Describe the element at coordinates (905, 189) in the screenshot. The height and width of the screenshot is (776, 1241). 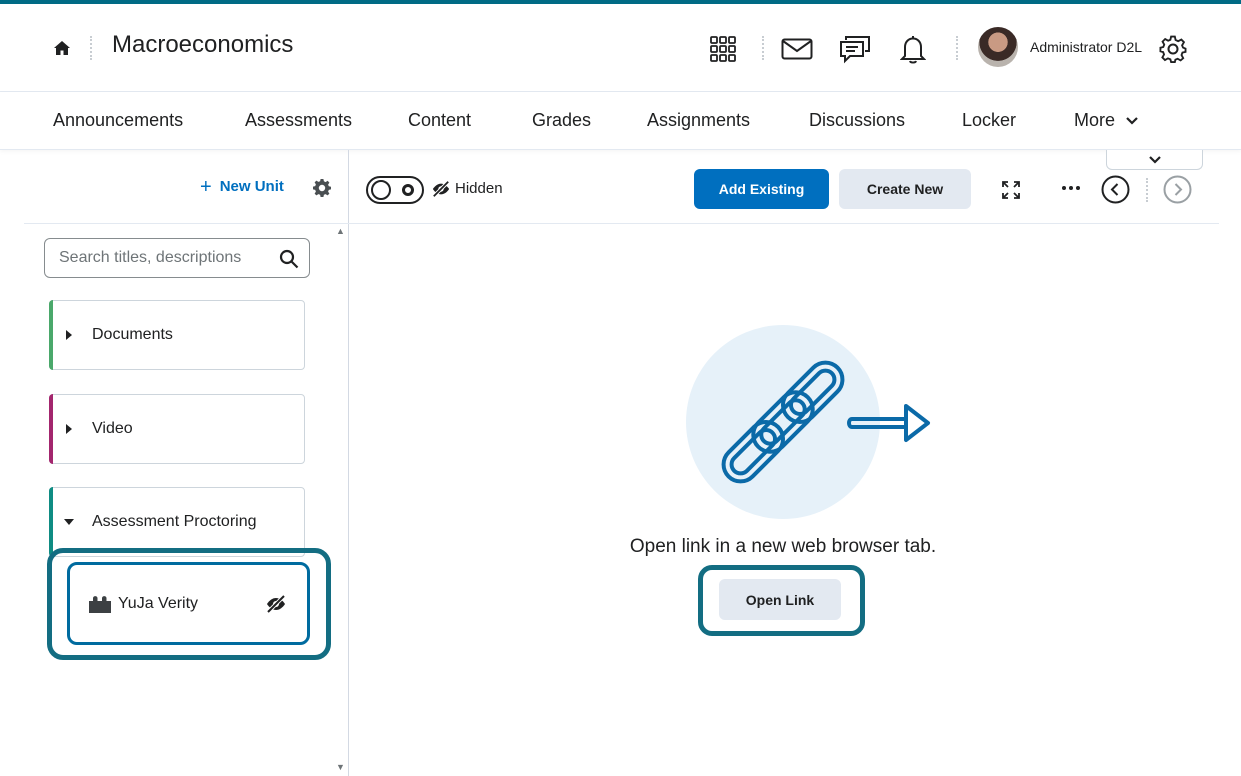
I see `create-new-button: Create New` at that location.